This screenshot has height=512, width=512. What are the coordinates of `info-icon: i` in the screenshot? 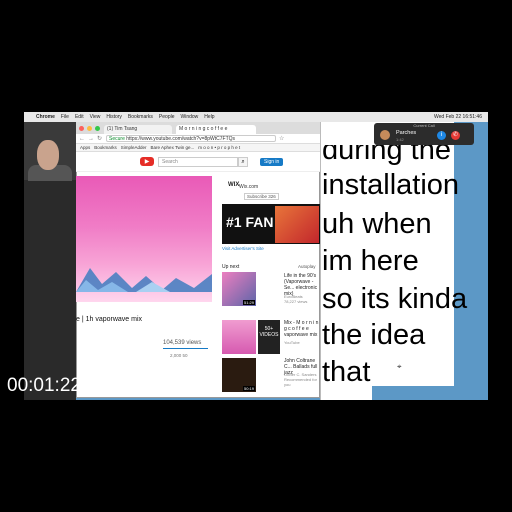 It's located at (441, 135).